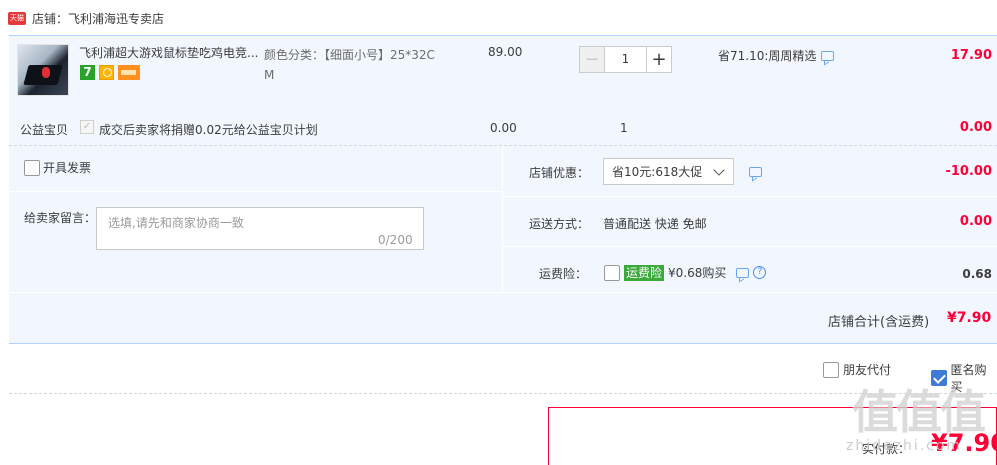 The height and width of the screenshot is (465, 997). What do you see at coordinates (17, 18) in the screenshot?
I see `tmall-icon: 天猫` at bounding box center [17, 18].